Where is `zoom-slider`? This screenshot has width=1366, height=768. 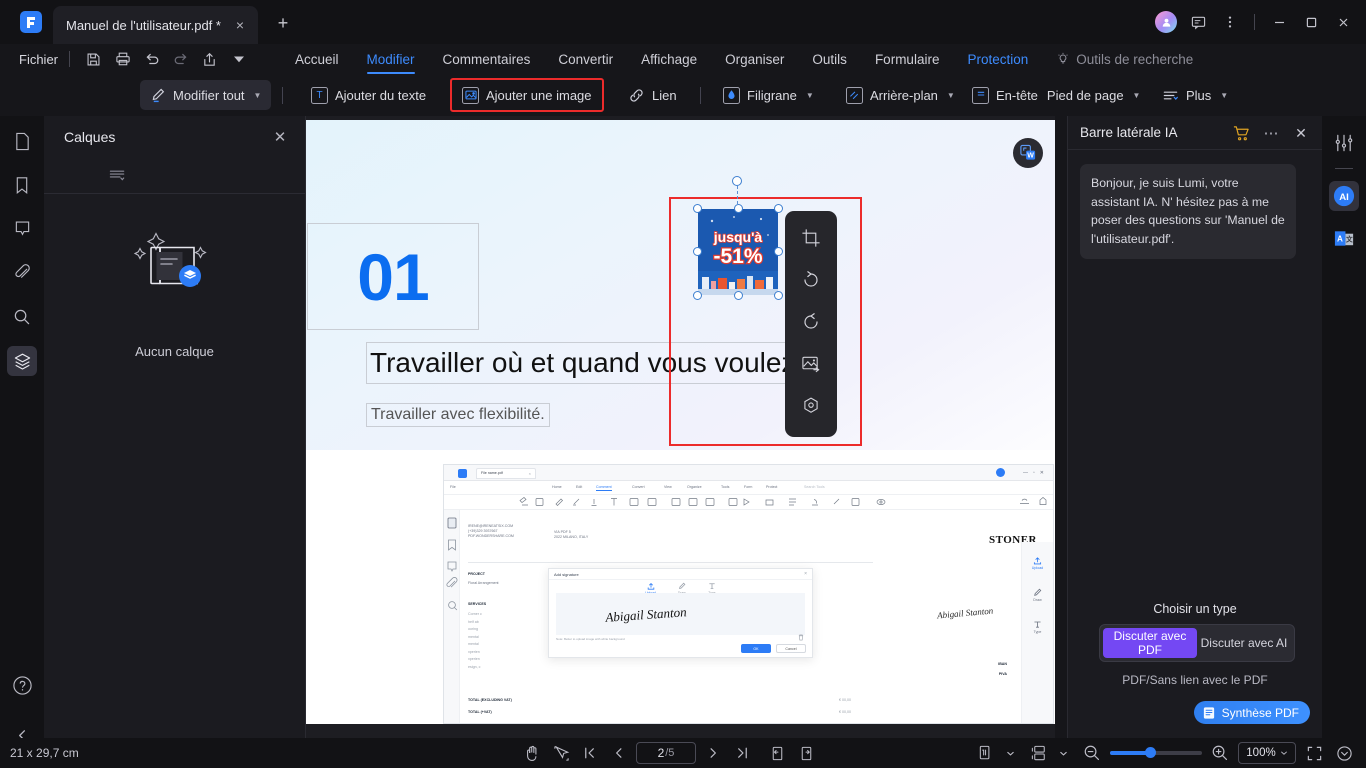 zoom-slider is located at coordinates (1156, 752).